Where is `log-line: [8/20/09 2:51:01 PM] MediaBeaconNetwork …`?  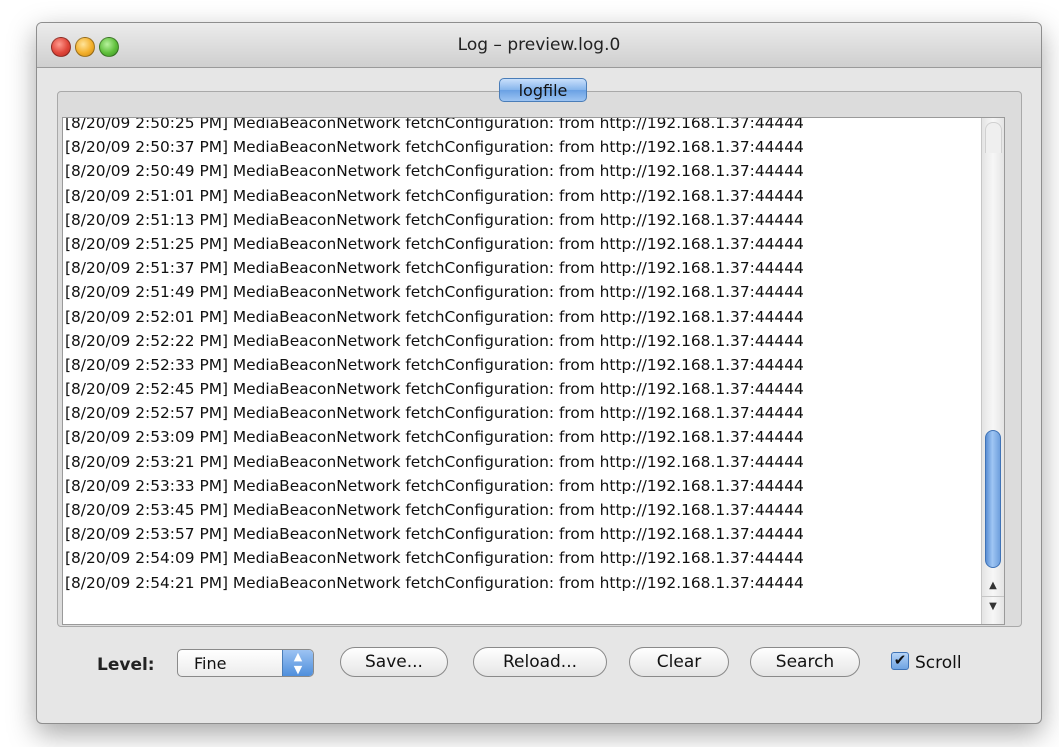
log-line: [8/20/09 2:51:01 PM] MediaBeaconNetwork … is located at coordinates (434, 195).